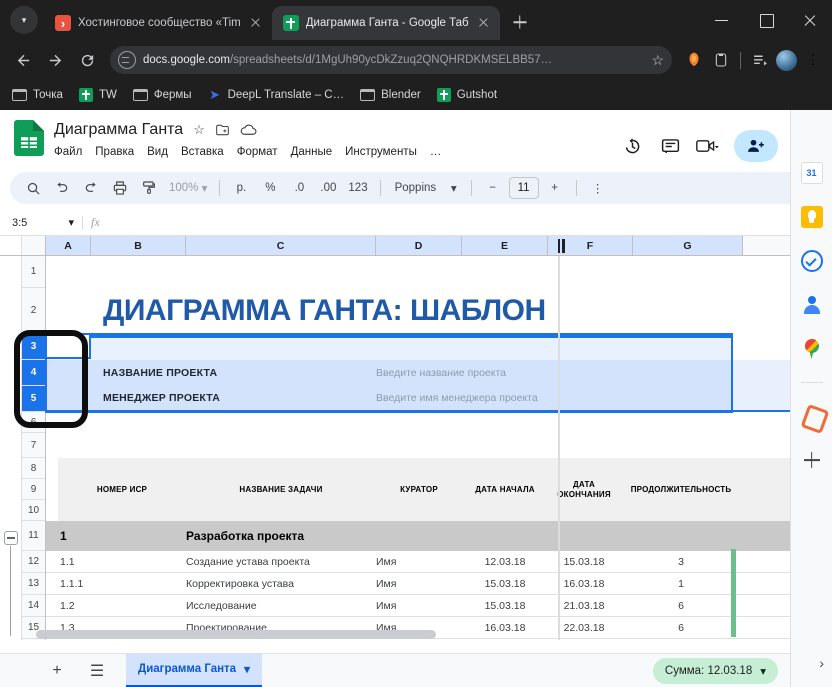 The height and width of the screenshot is (687, 832). I want to click on th-task-name: НАЗВАНИЕ ЗАДАЧИ, so click(281, 489).